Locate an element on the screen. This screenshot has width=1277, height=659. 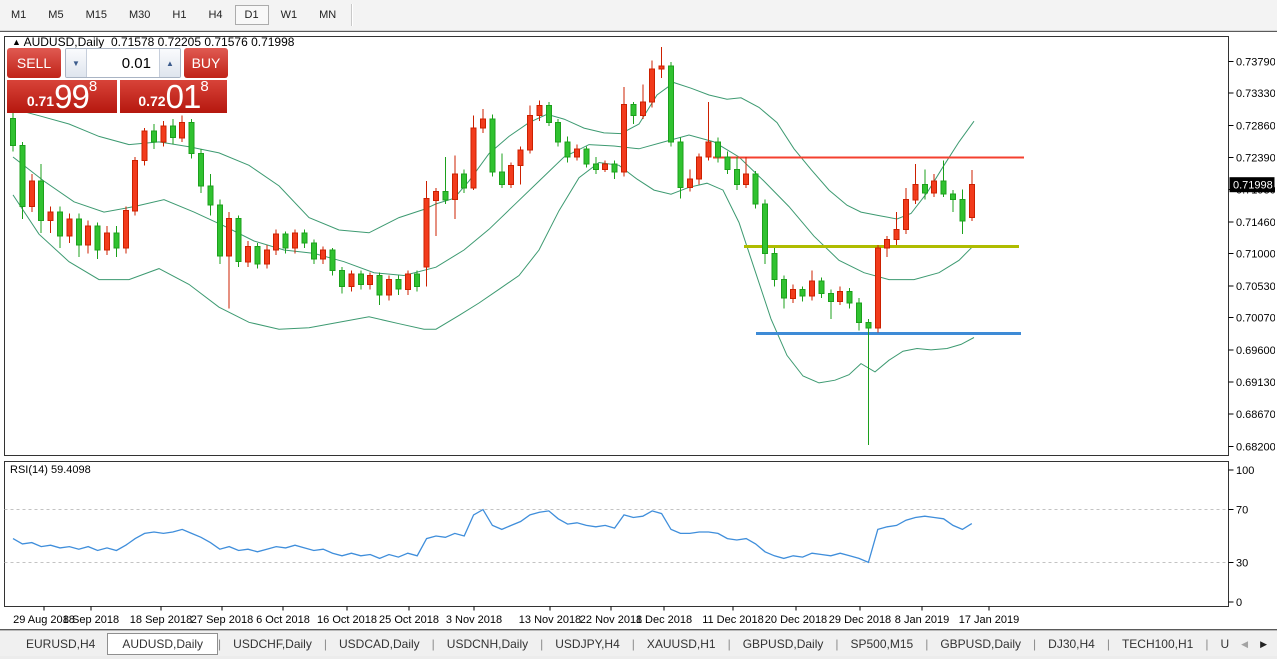
price-tick-label: 0.71000 is located at coordinates (1255, 254).